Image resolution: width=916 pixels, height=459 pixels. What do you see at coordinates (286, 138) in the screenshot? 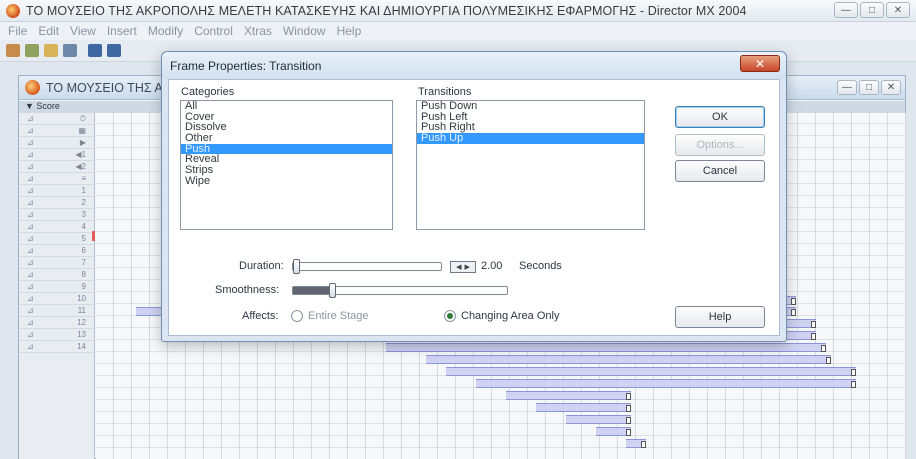
I see `category-item: Other` at bounding box center [286, 138].